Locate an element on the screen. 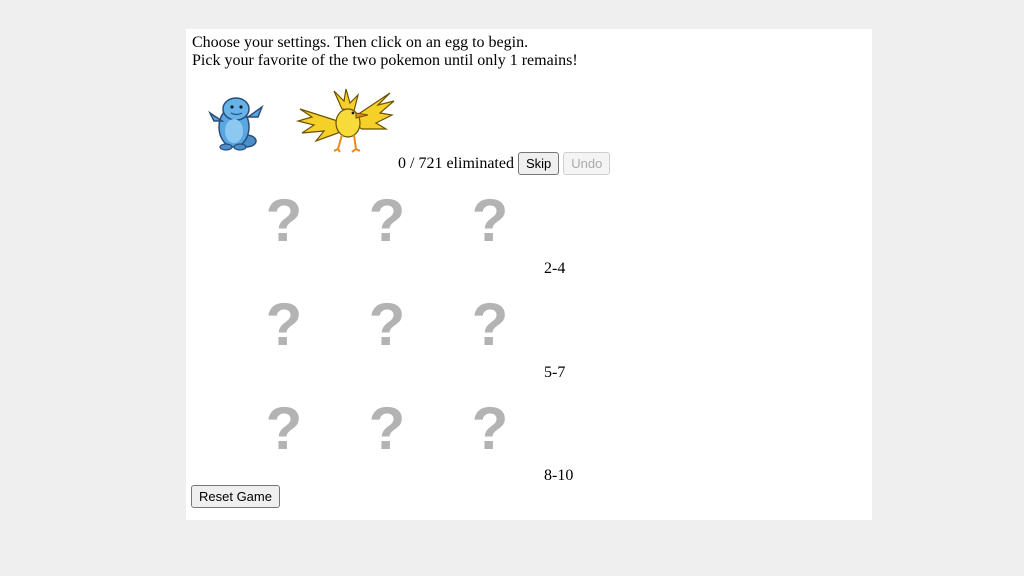 The image size is (1024, 576). pokemon-choice-left is located at coordinates (235, 120).